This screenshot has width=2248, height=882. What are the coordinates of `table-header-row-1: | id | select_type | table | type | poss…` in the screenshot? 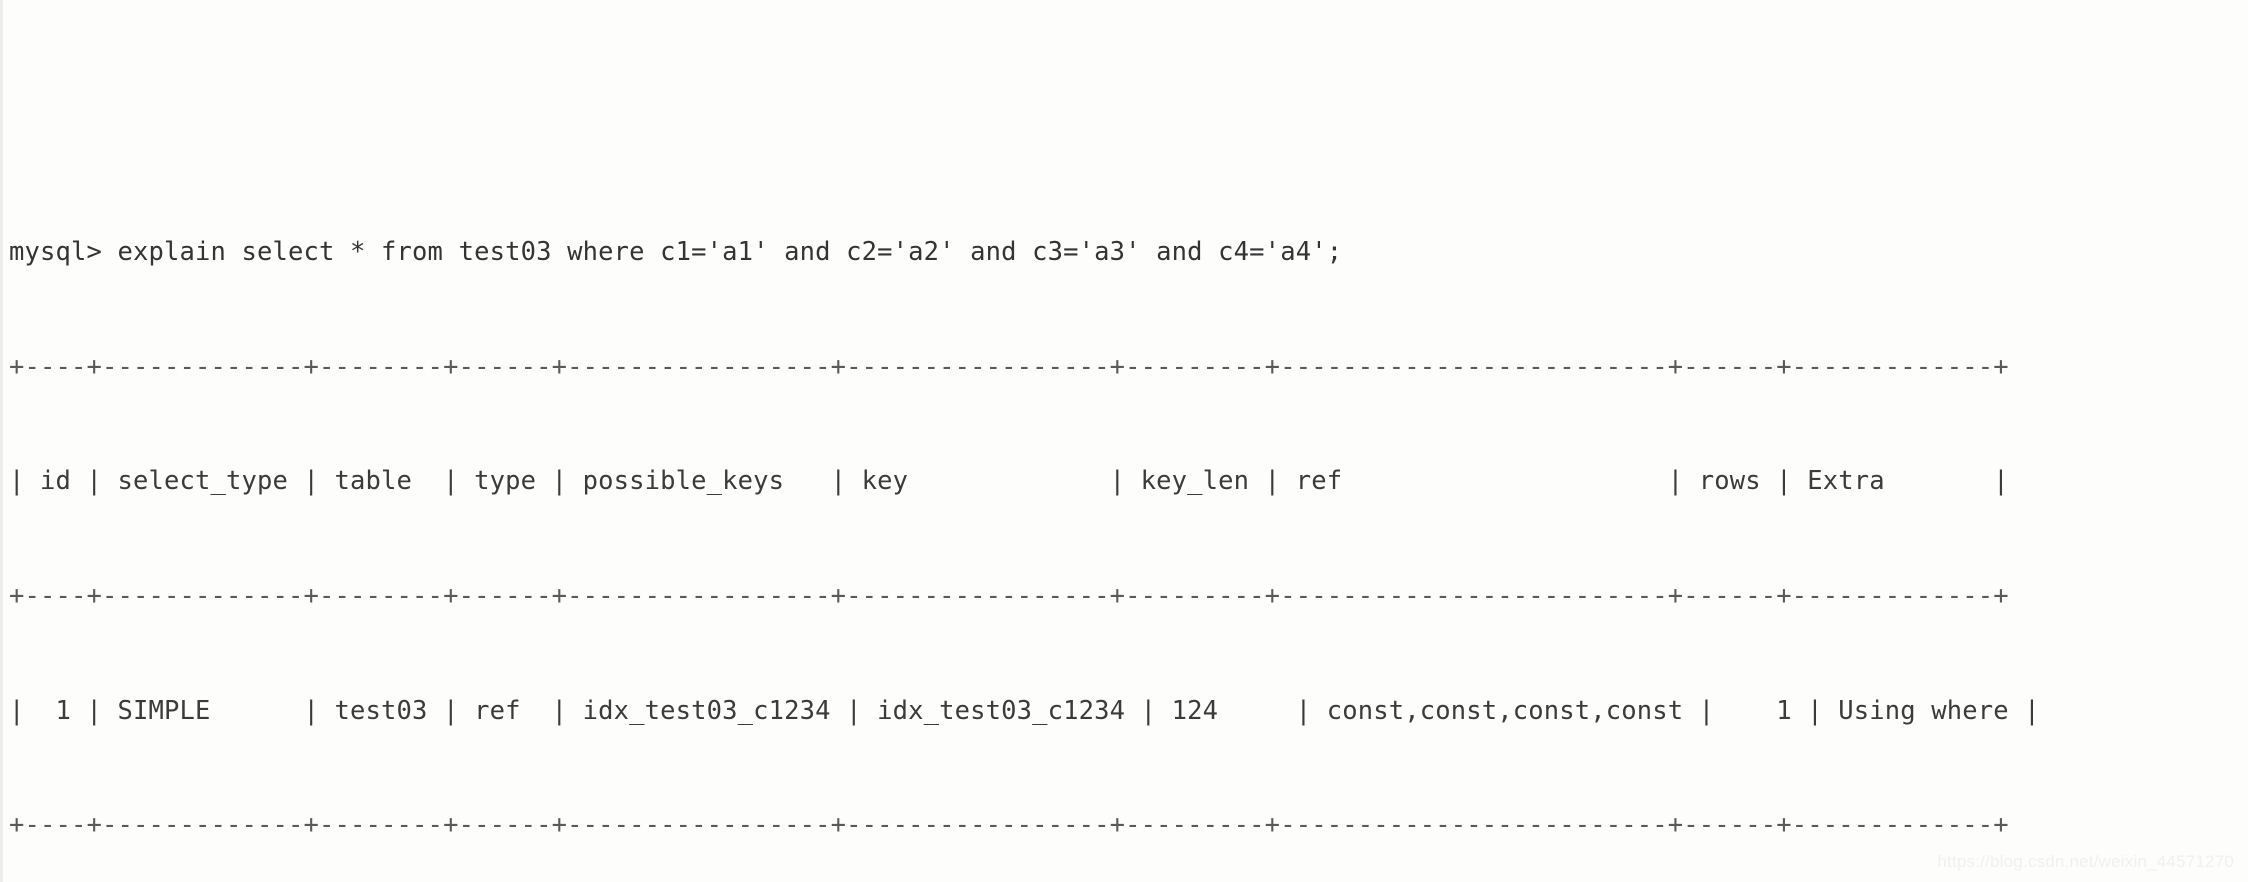 It's located at (1009, 481).